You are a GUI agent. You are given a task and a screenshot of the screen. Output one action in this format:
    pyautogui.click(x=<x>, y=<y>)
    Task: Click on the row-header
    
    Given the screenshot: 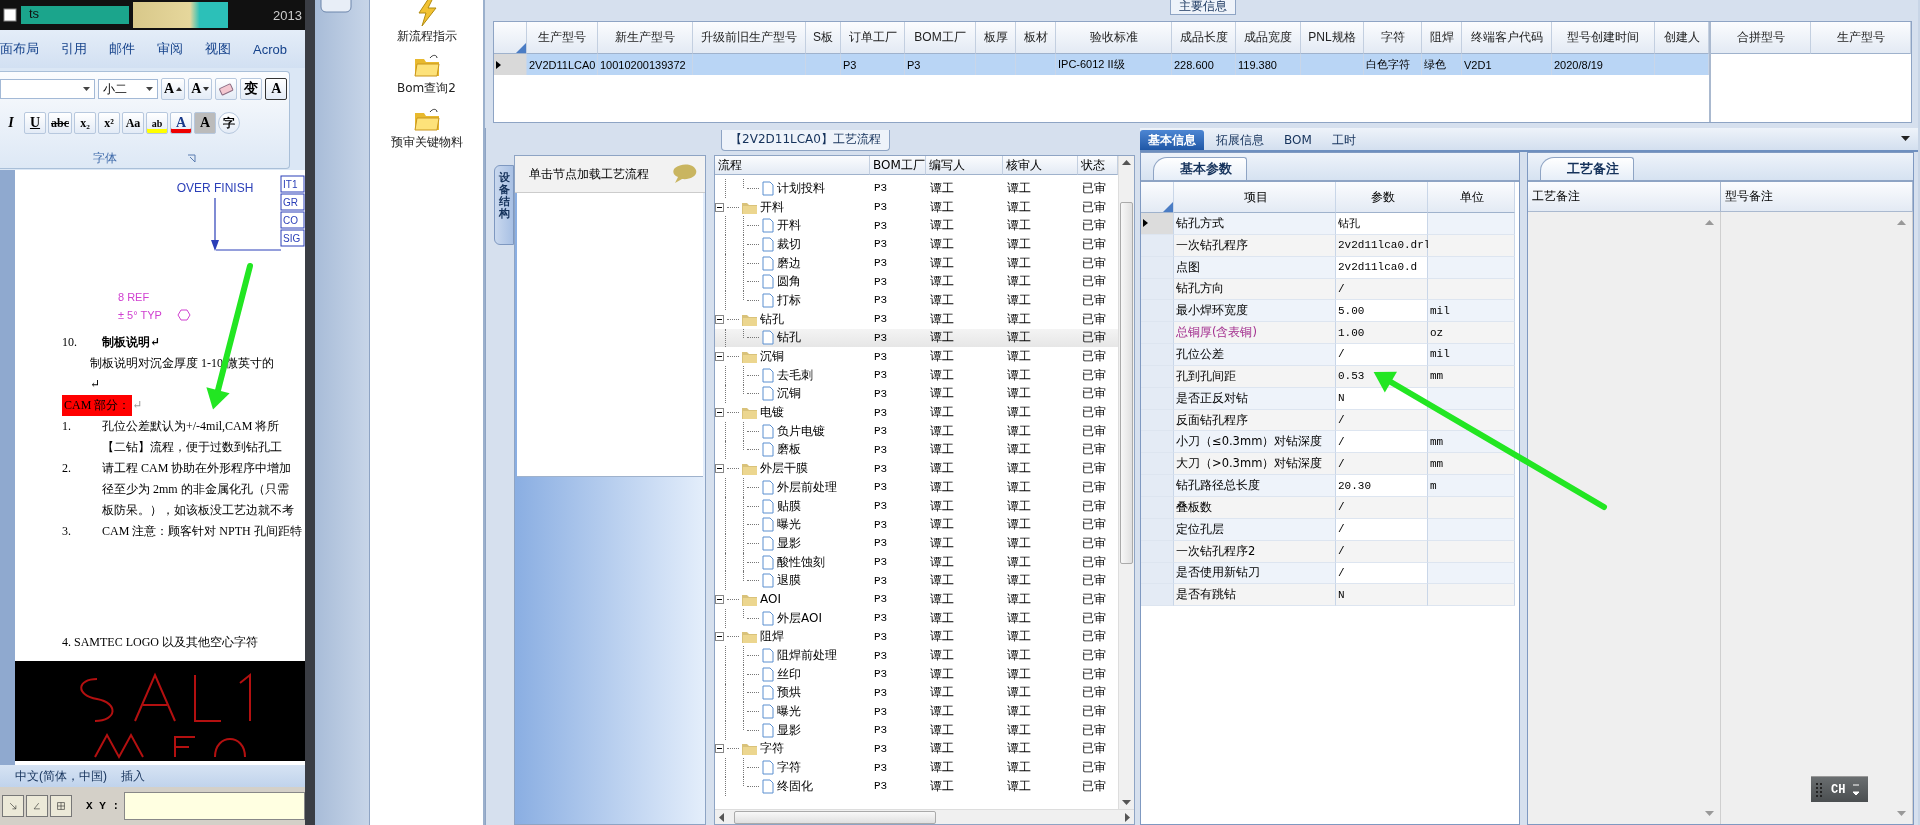 What is the action you would take?
    pyautogui.click(x=510, y=64)
    